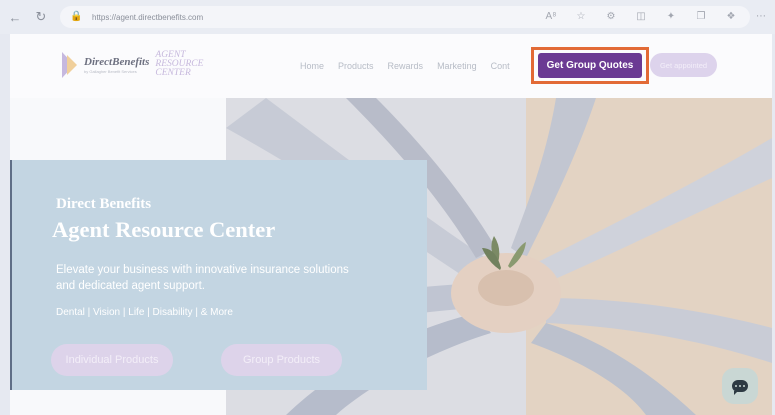 This screenshot has height=415, width=775. Describe the element at coordinates (164, 229) in the screenshot. I see `hero-title: Agent Resource Center` at that location.